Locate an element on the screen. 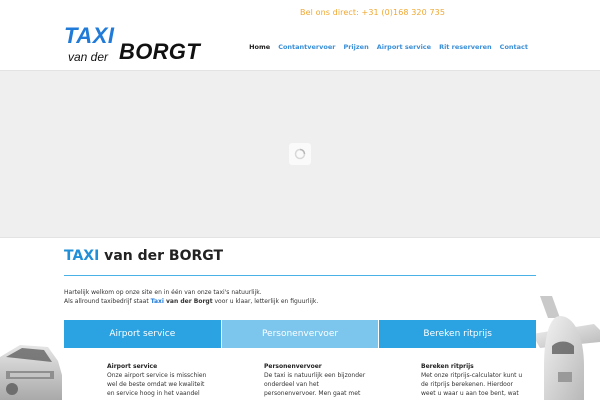 This screenshot has height=400, width=600. intro-line-2-taxi: Taxi is located at coordinates (157, 301).